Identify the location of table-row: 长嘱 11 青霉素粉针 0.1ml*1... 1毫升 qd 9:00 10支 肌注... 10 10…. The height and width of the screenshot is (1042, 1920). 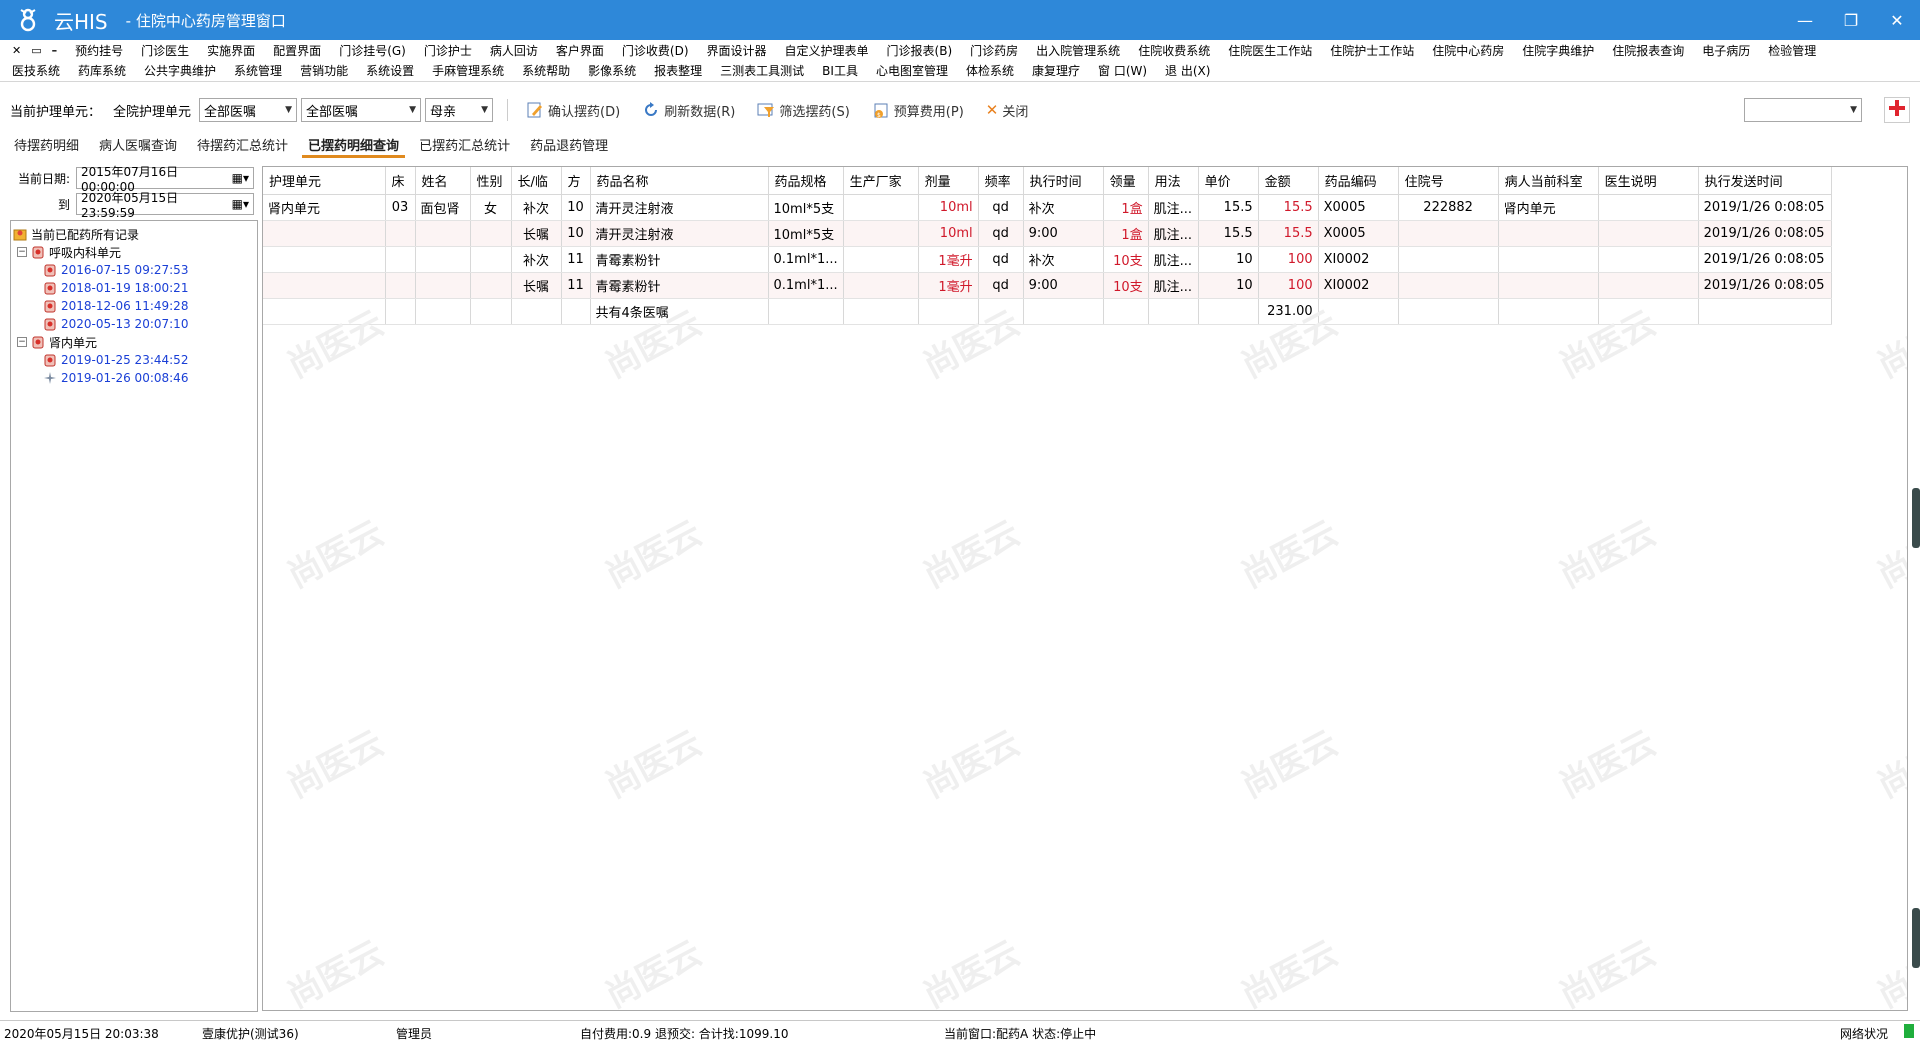
(1047, 285).